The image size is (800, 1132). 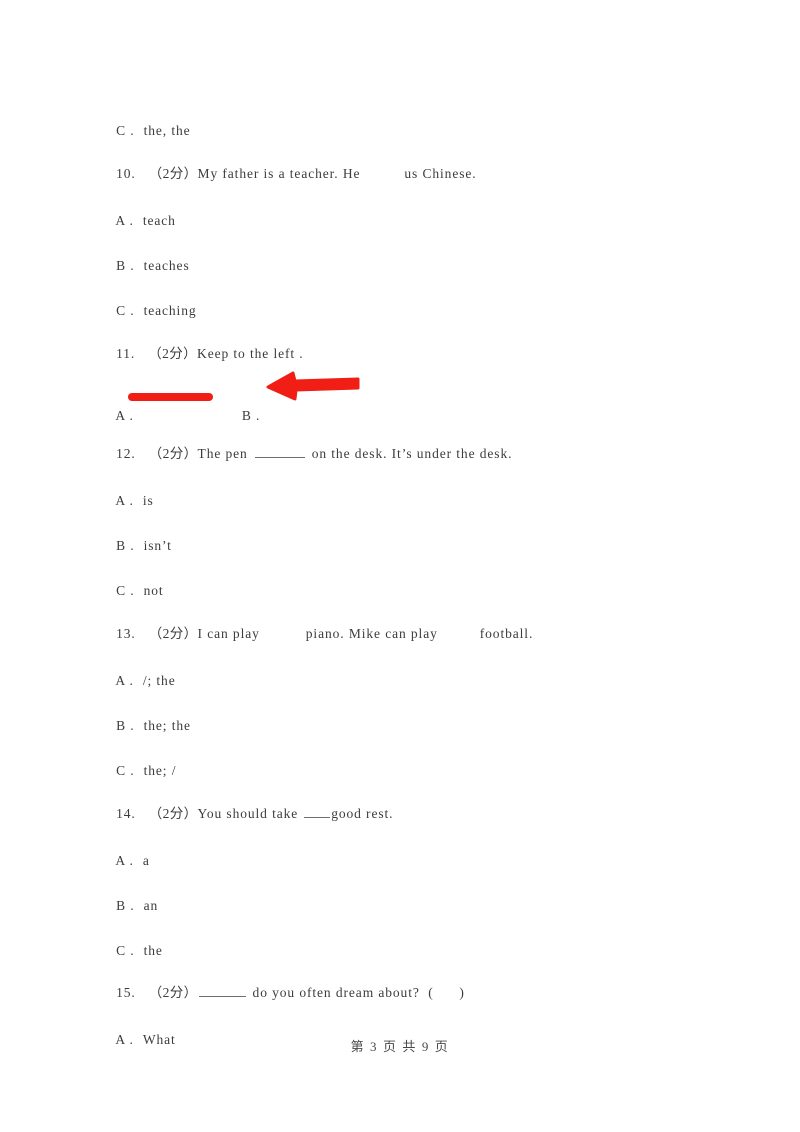 I want to click on red-left-arrow-svg, so click(x=313, y=386).